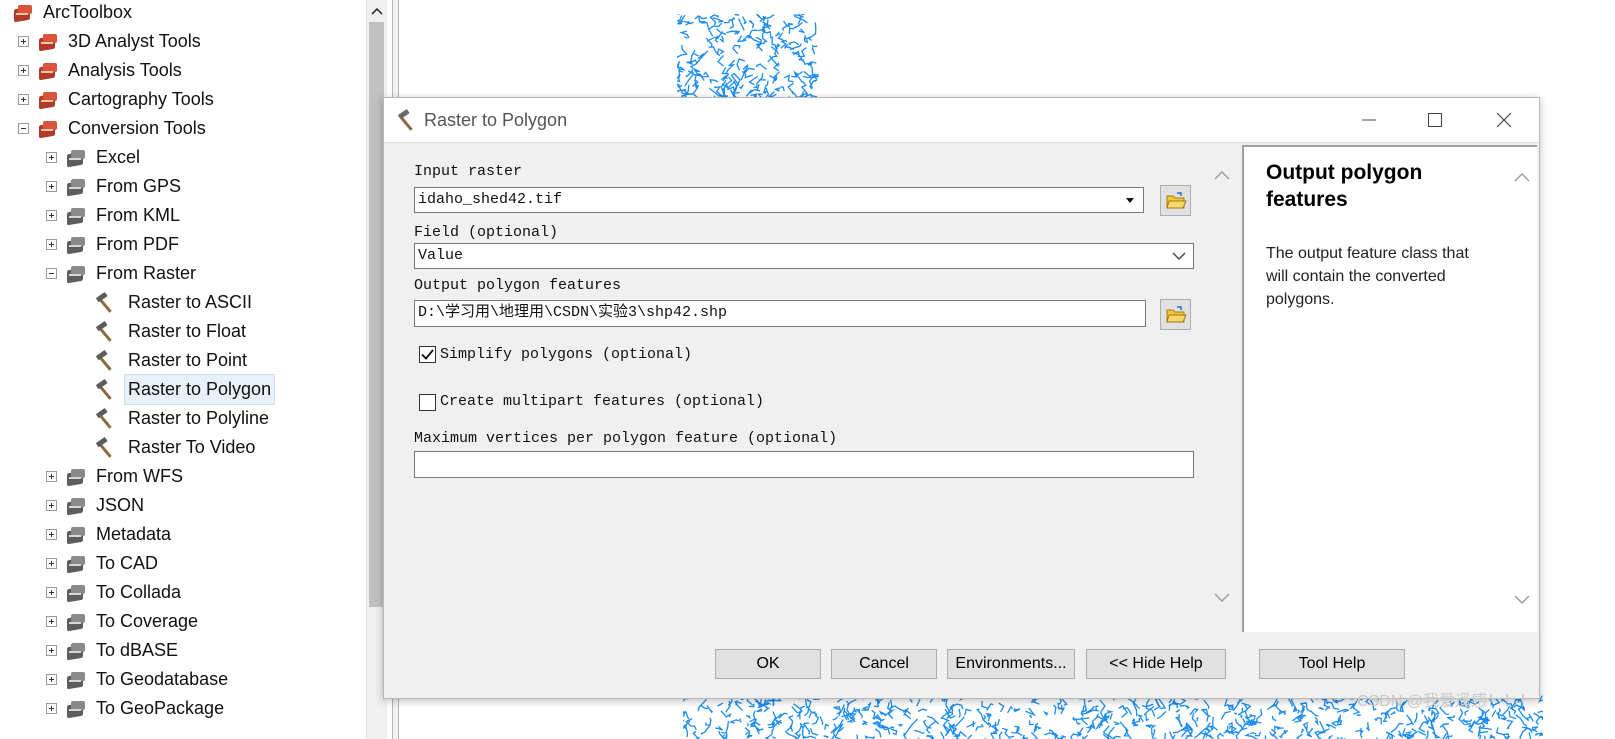  I want to click on tree-item: To dBASE, so click(113, 650).